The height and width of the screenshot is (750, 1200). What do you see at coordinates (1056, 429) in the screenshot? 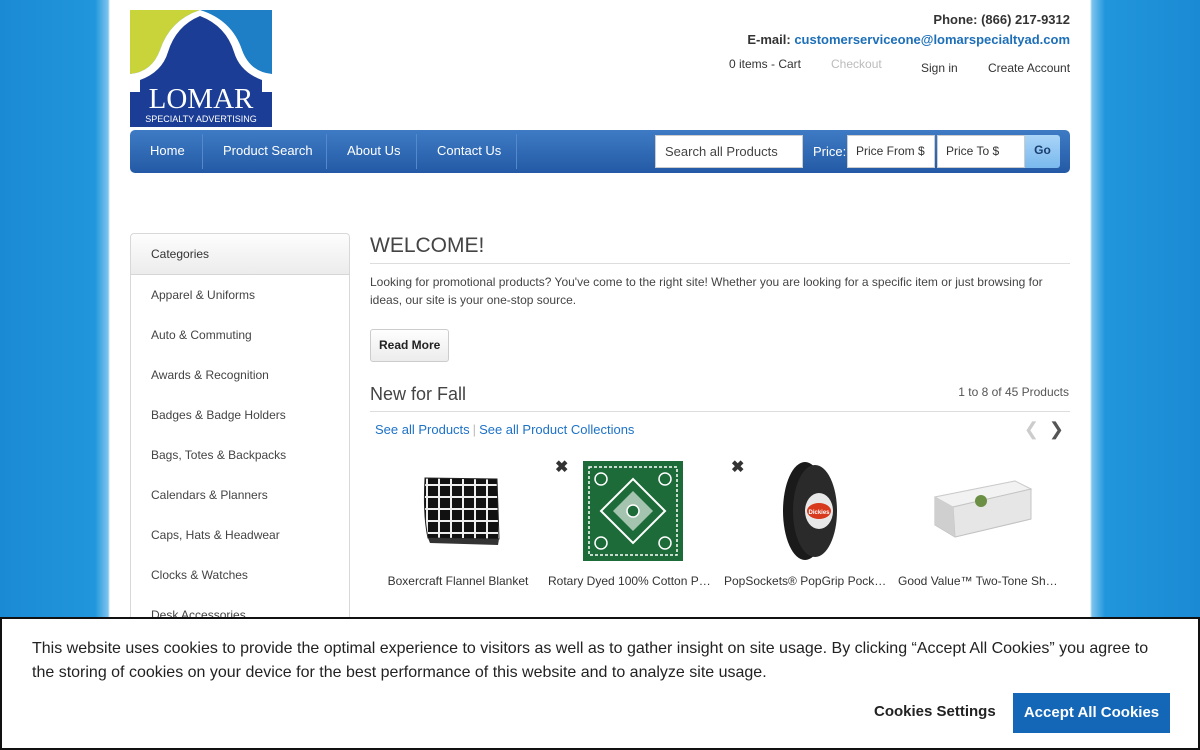
I see `chevron-right-icon: ❯` at bounding box center [1056, 429].